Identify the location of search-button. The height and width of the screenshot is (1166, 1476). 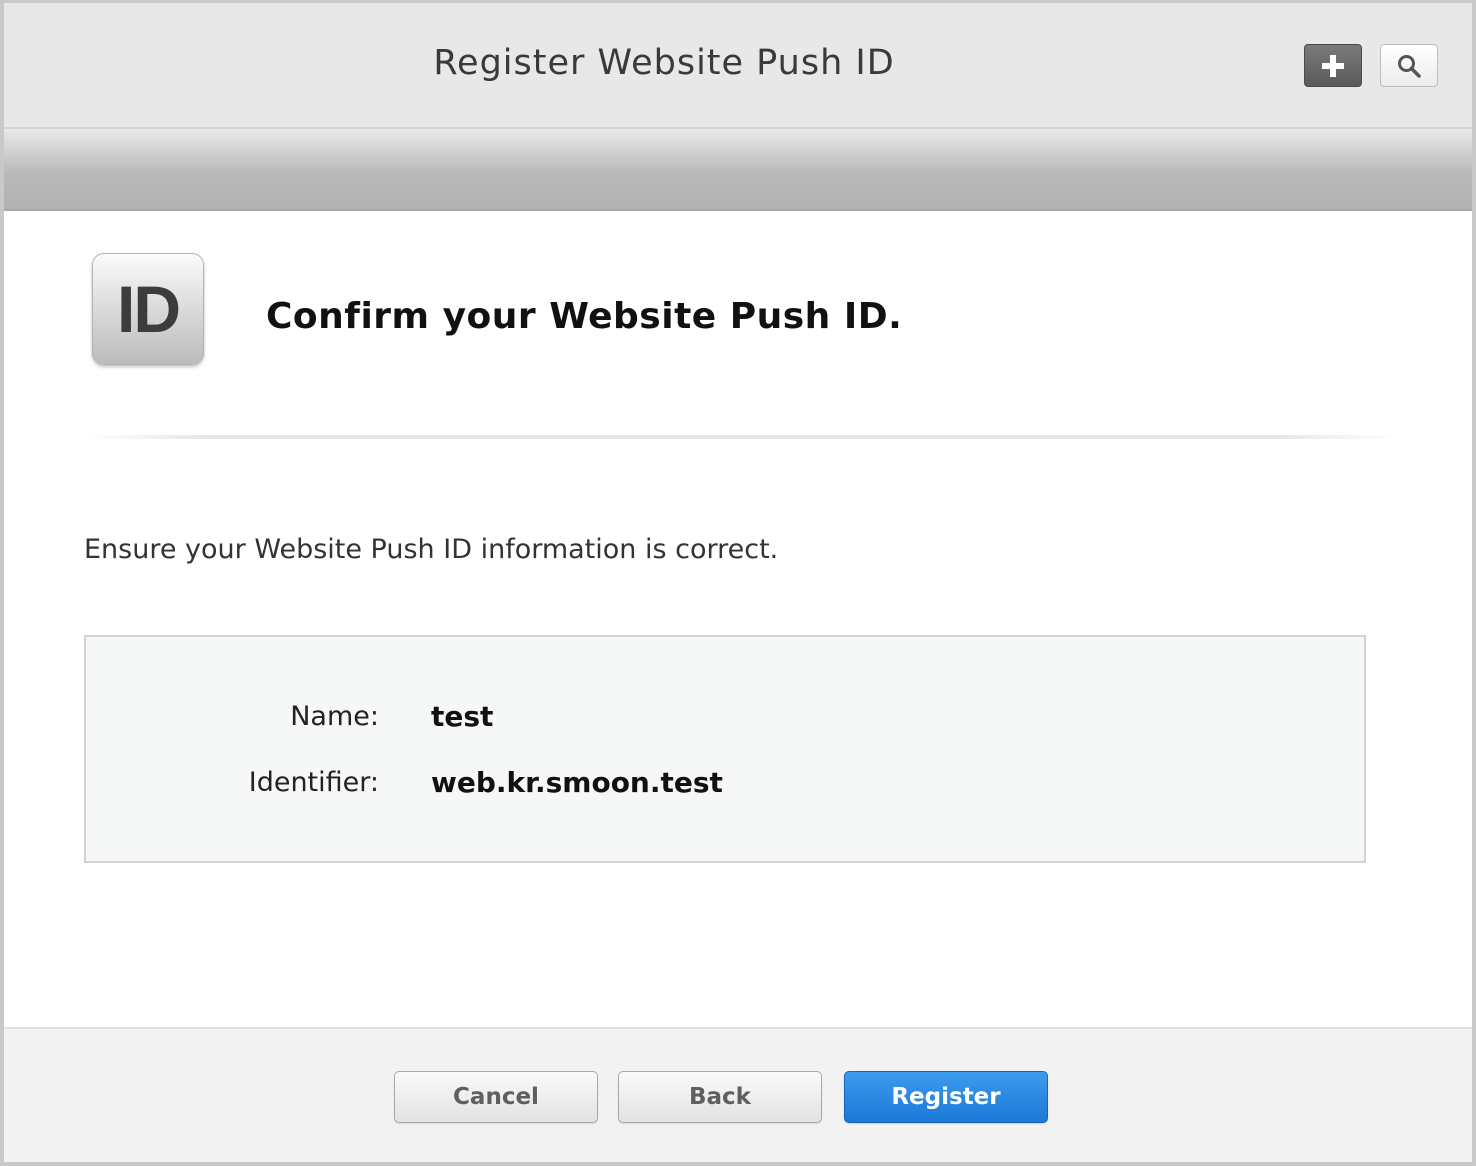
(1409, 65).